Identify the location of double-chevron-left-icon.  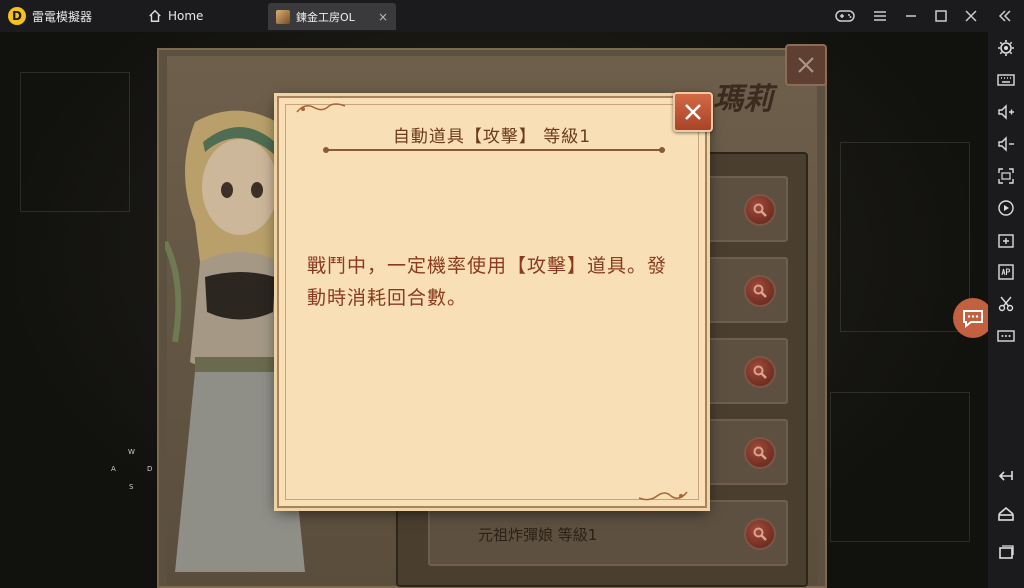
(1004, 16).